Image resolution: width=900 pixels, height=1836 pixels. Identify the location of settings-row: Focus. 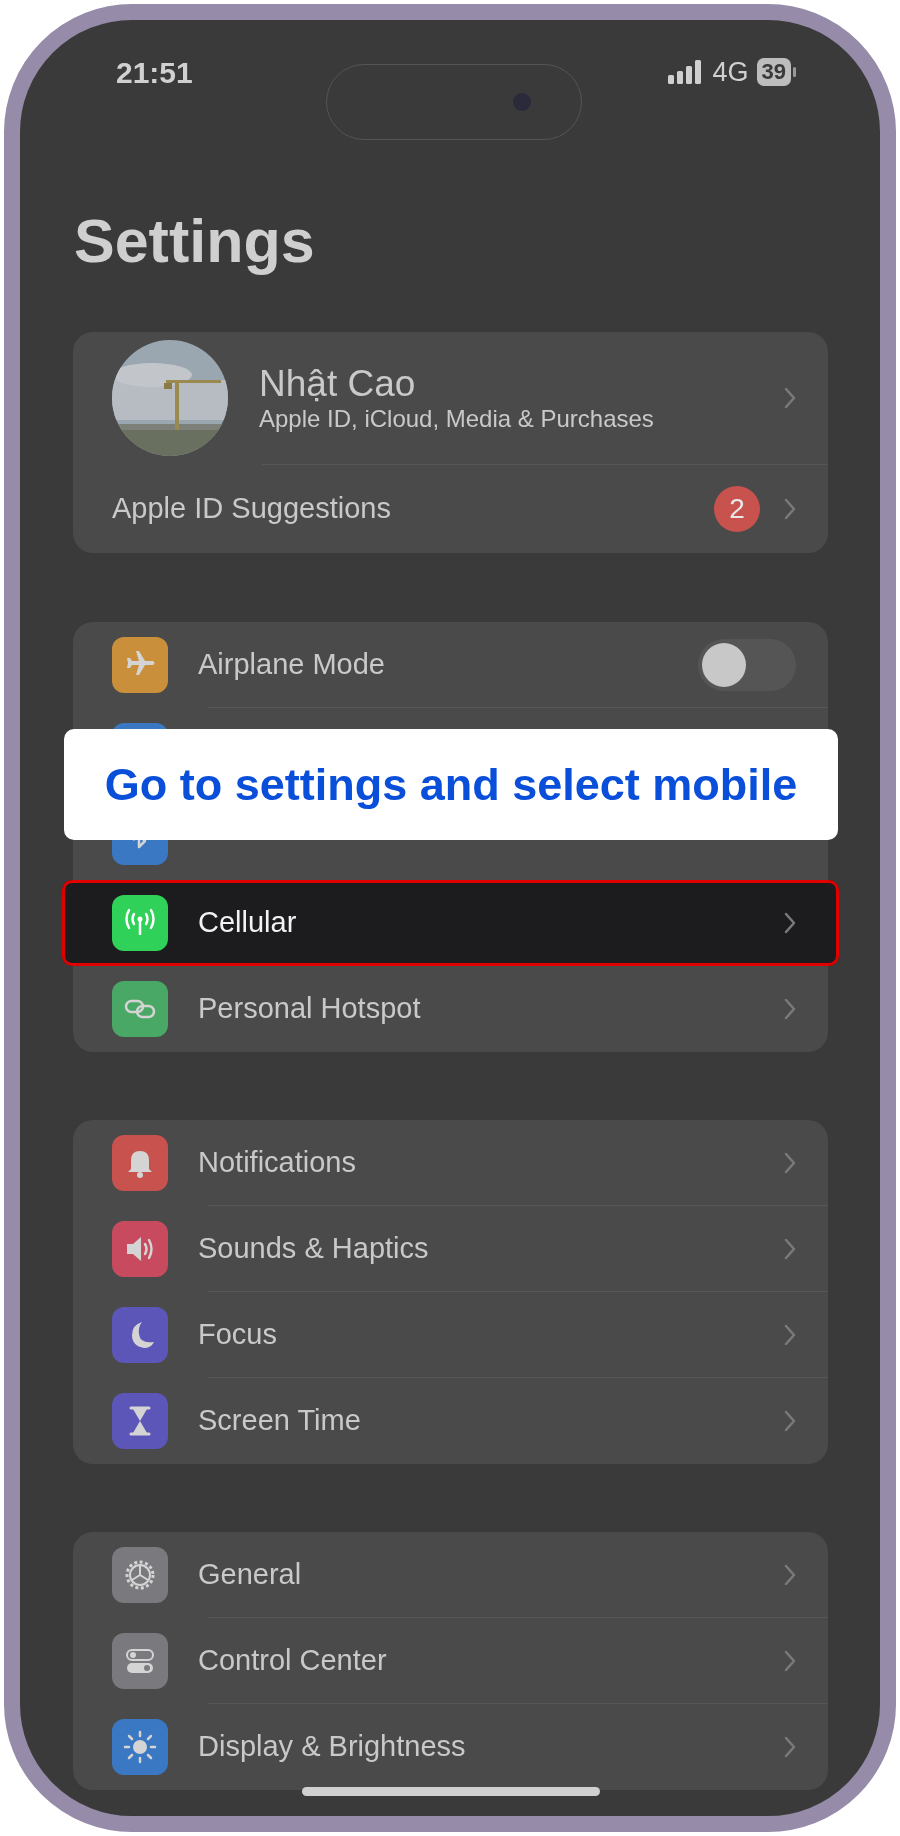
(450, 1335).